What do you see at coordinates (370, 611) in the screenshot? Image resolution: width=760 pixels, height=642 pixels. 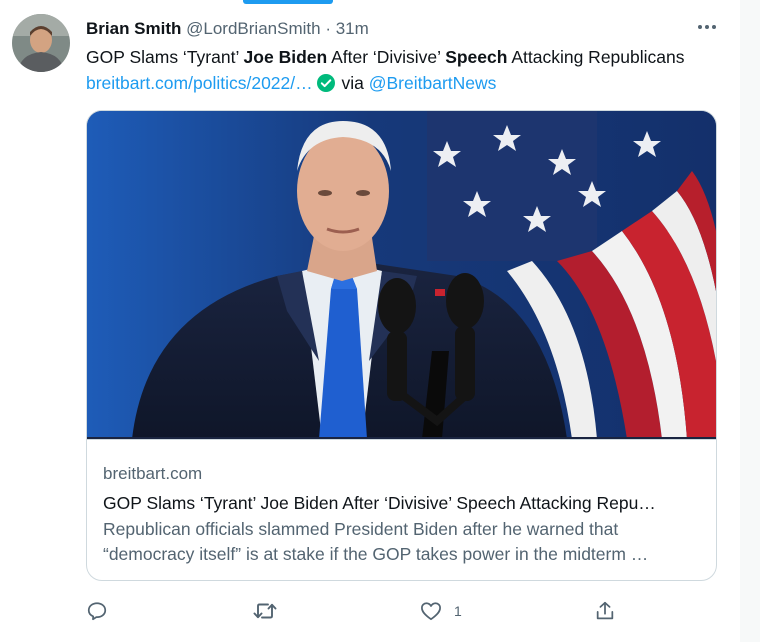 I see `tweet-actions: 1` at bounding box center [370, 611].